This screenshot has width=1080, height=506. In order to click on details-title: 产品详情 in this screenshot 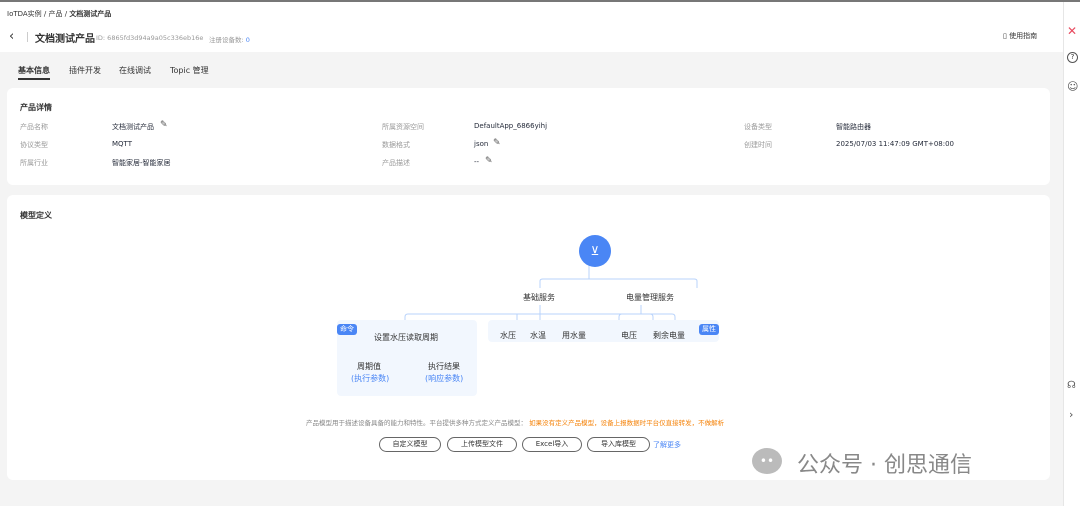, I will do `click(36, 107)`.